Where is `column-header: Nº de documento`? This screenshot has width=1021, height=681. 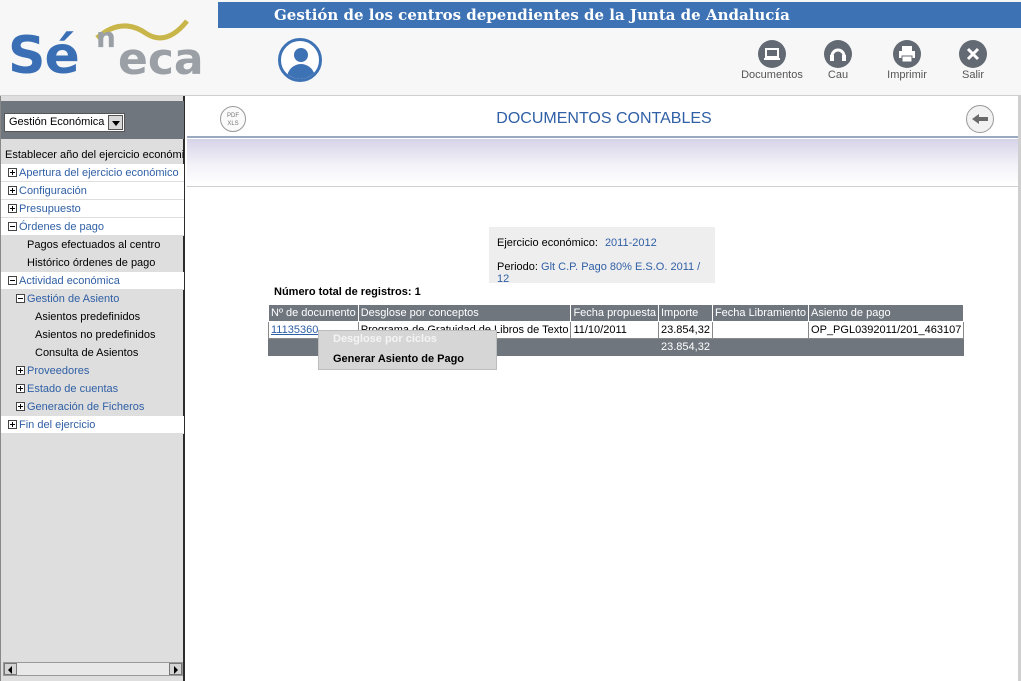
column-header: Nº de documento is located at coordinates (313, 313).